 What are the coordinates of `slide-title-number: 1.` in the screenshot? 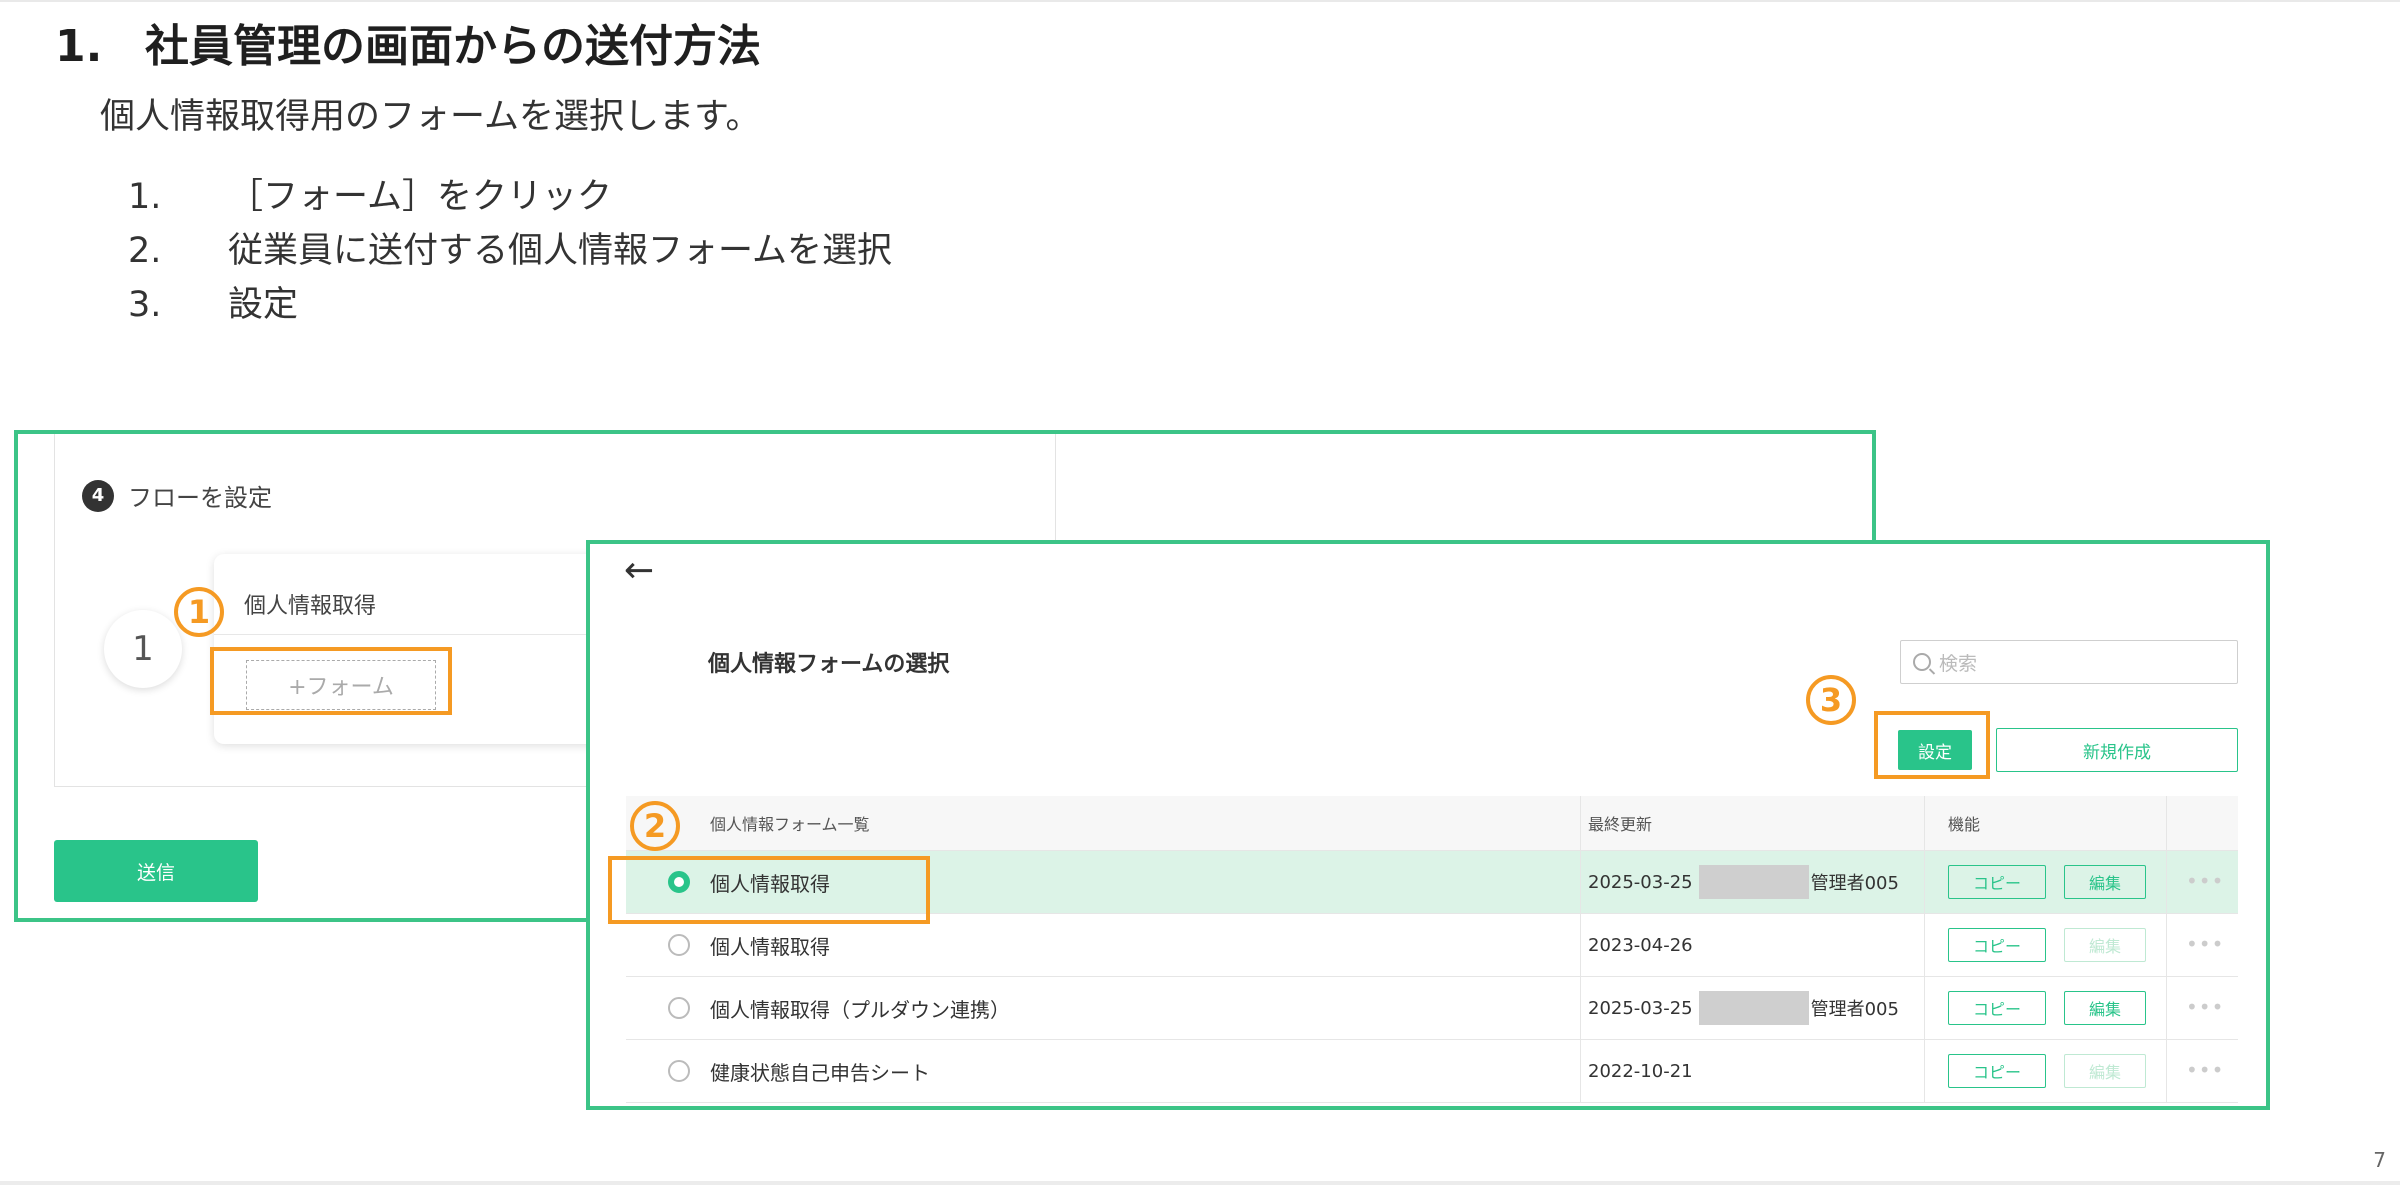 It's located at (79, 46).